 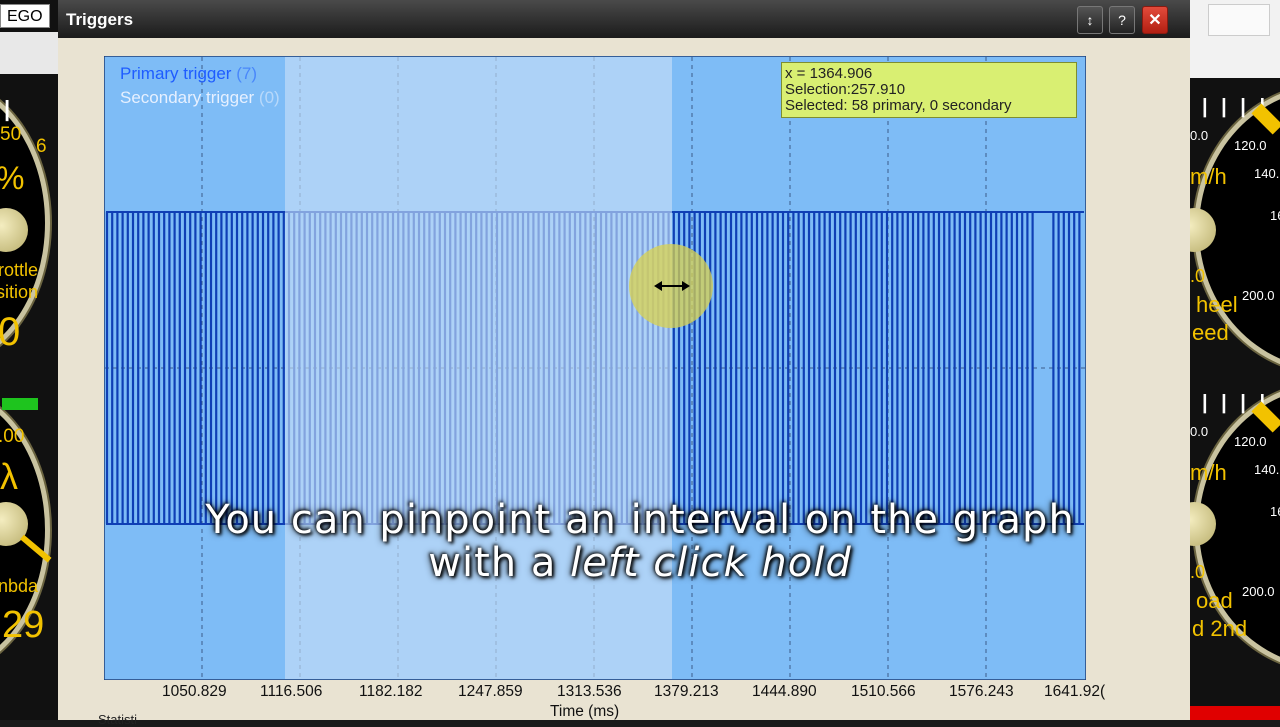 What do you see at coordinates (19, 270) in the screenshot?
I see `gauge-label: rottle` at bounding box center [19, 270].